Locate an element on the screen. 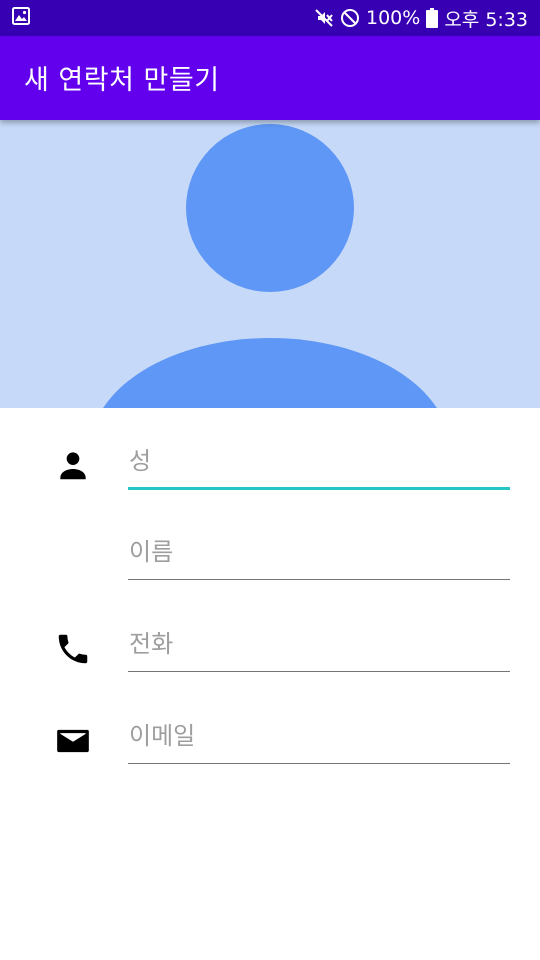 This screenshot has width=540, height=960. status-right: 100% 오후 5:33 is located at coordinates (421, 18).